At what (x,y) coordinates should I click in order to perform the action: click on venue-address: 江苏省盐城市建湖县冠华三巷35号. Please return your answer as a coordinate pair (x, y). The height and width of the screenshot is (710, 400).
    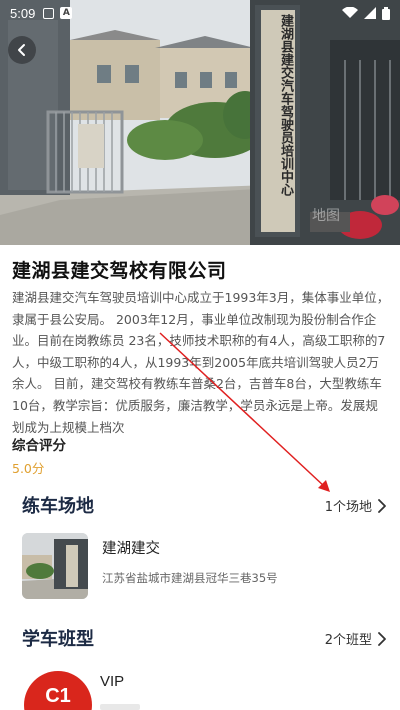
    Looking at the image, I should click on (190, 578).